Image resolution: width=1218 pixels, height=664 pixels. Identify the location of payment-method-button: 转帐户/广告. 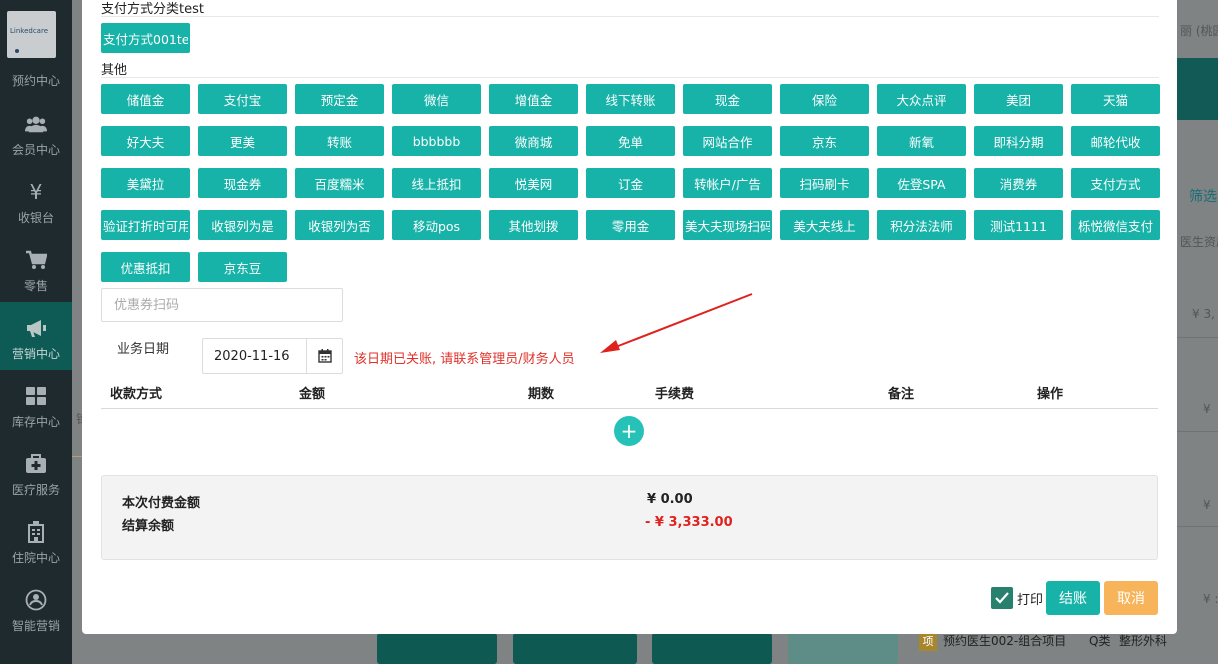
(727, 183).